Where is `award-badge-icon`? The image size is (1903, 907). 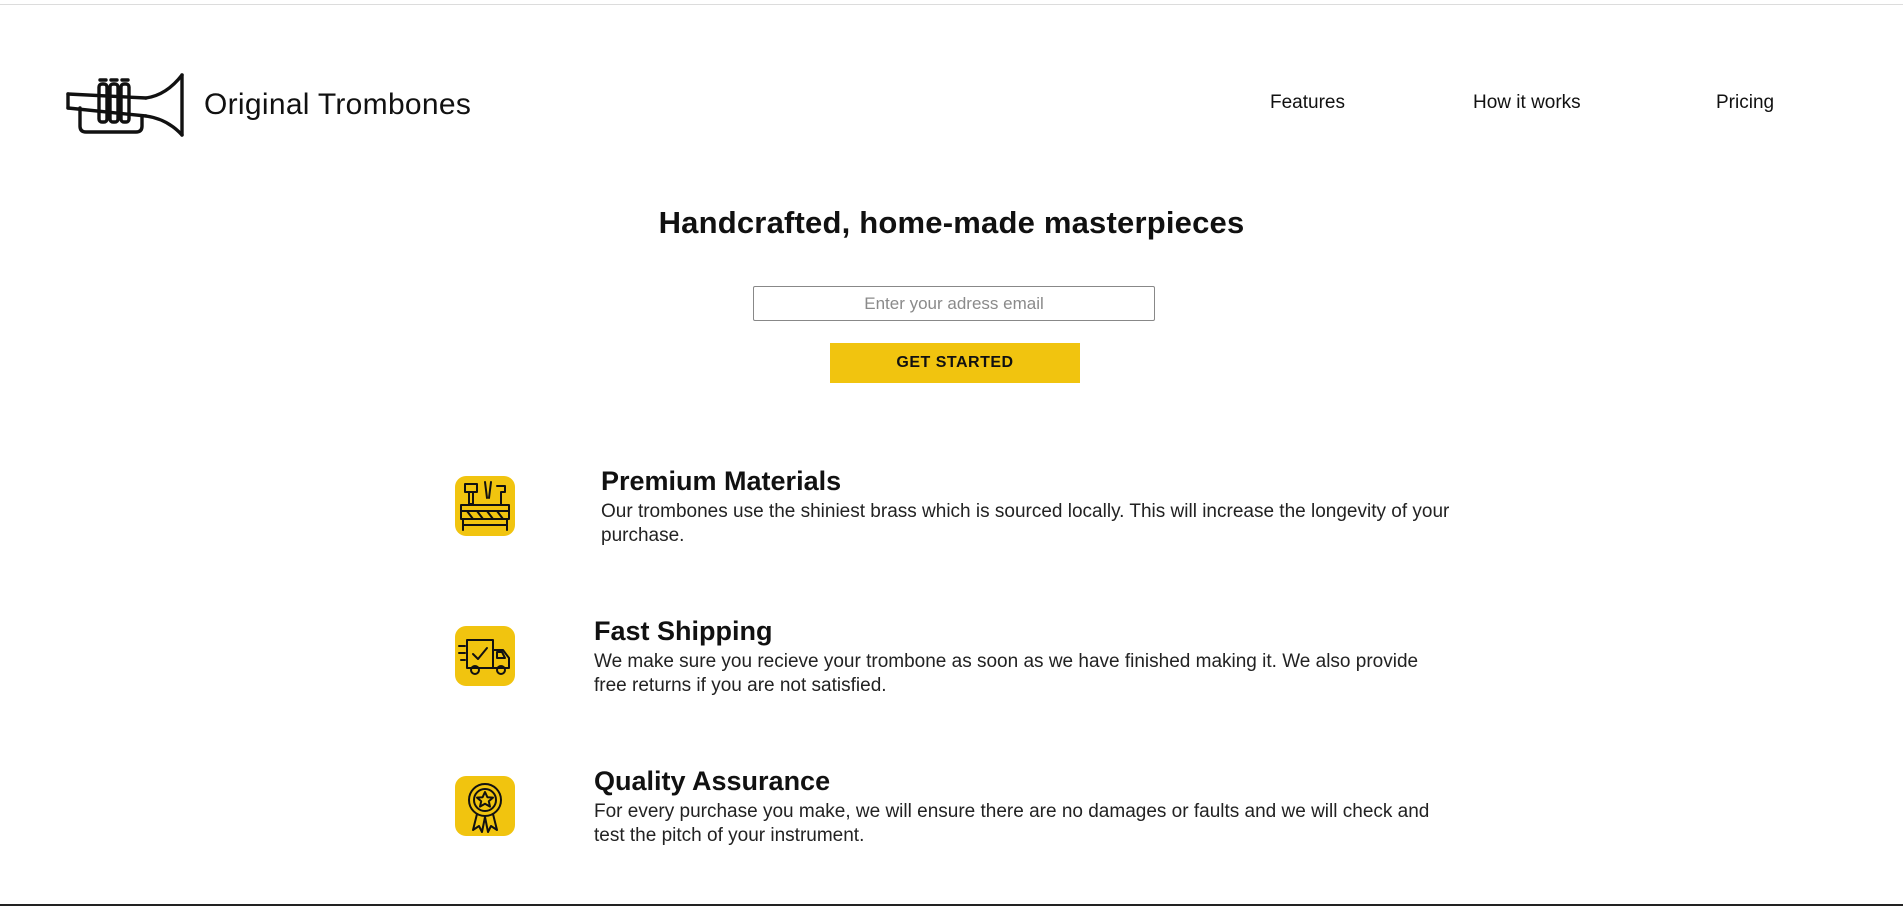
award-badge-icon is located at coordinates (485, 806).